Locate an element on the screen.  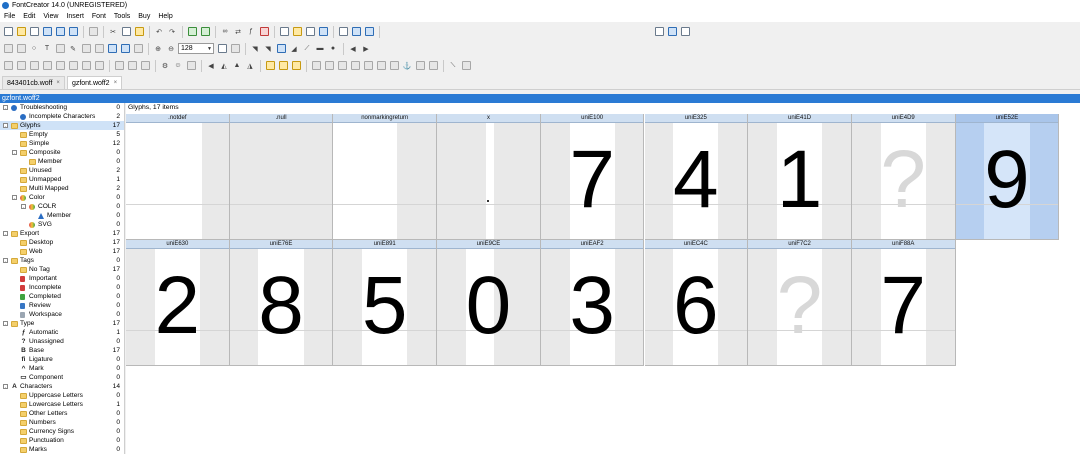
copy-icon is located at coordinates (126, 32).